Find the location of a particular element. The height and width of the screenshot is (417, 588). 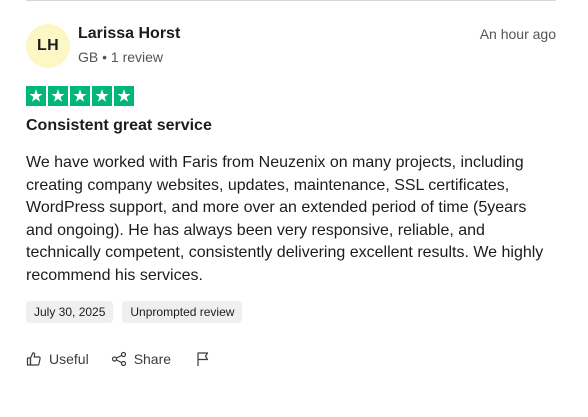

flag-icon is located at coordinates (203, 359).